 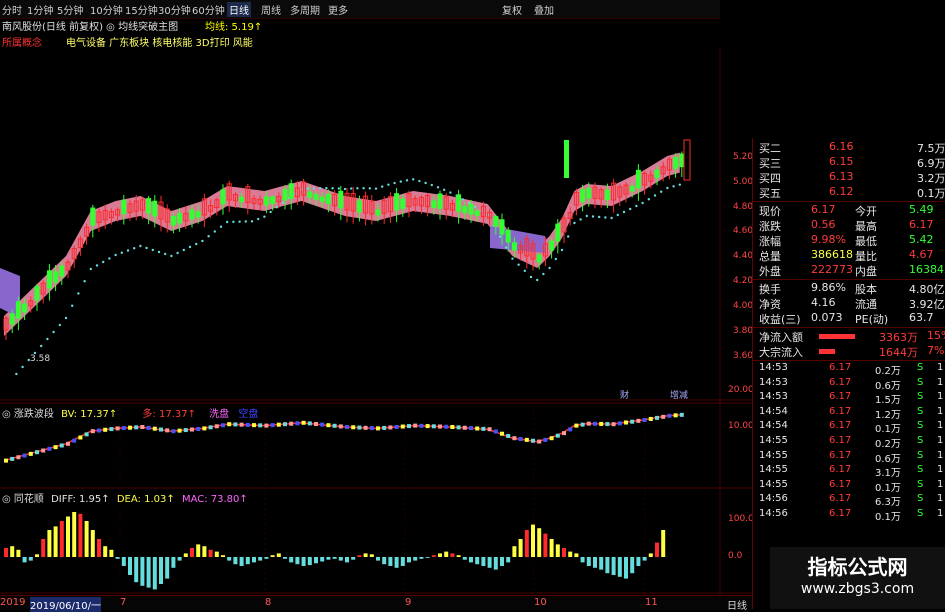 What do you see at coordinates (12, 9) in the screenshot?
I see `period-tab-0: 分时` at bounding box center [12, 9].